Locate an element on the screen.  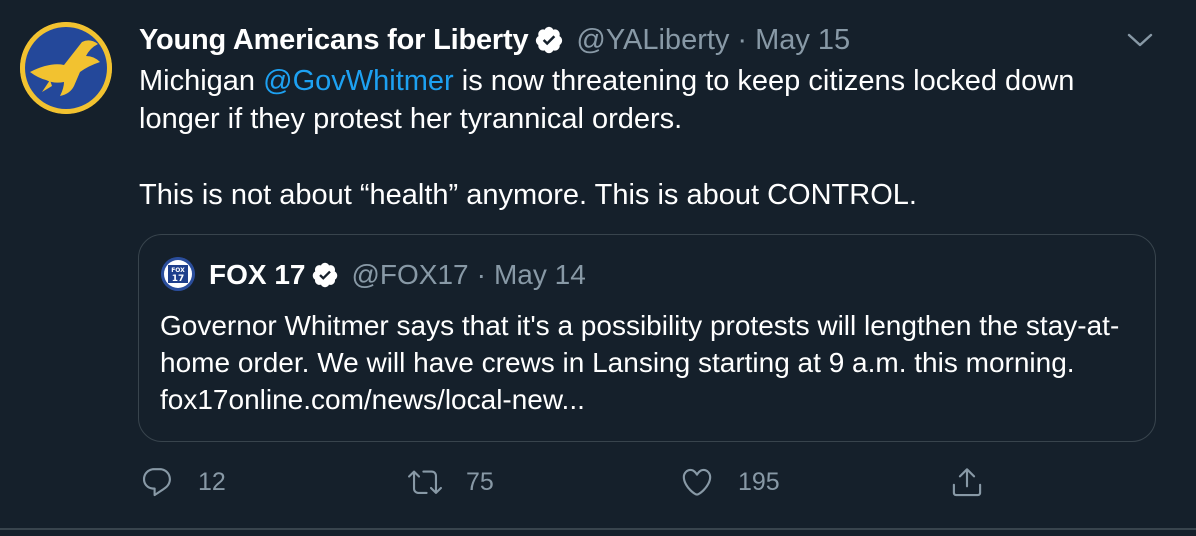
like-count: 195 is located at coordinates (759, 481).